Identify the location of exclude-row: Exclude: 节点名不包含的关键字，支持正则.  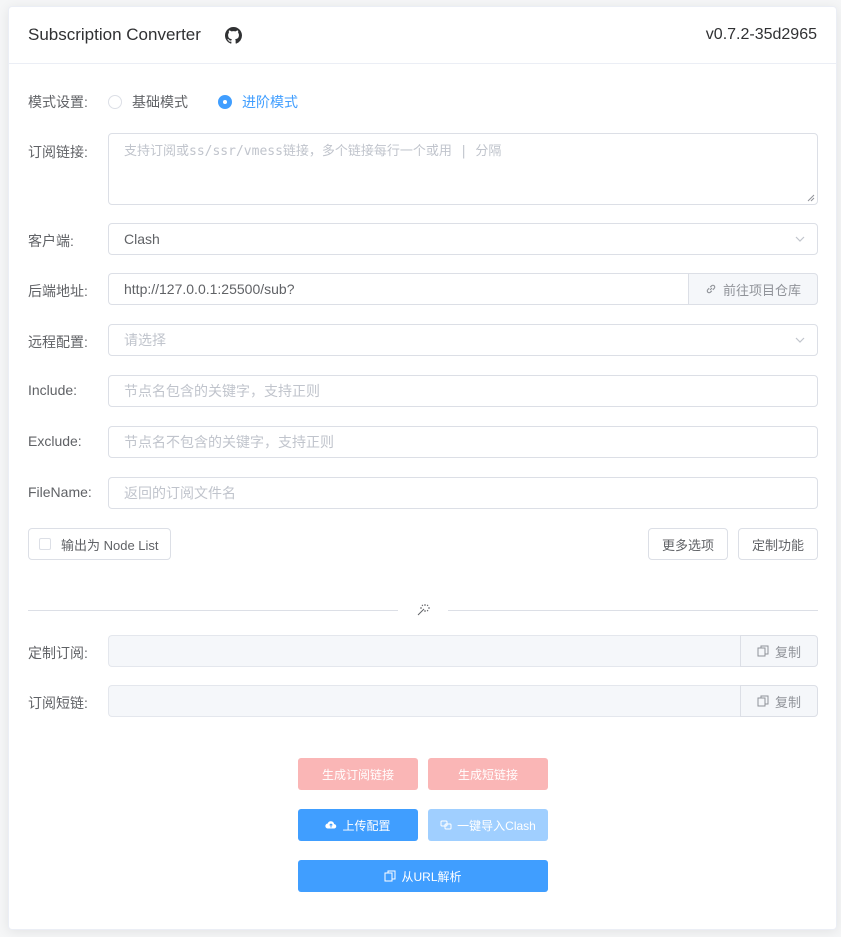
(423, 442).